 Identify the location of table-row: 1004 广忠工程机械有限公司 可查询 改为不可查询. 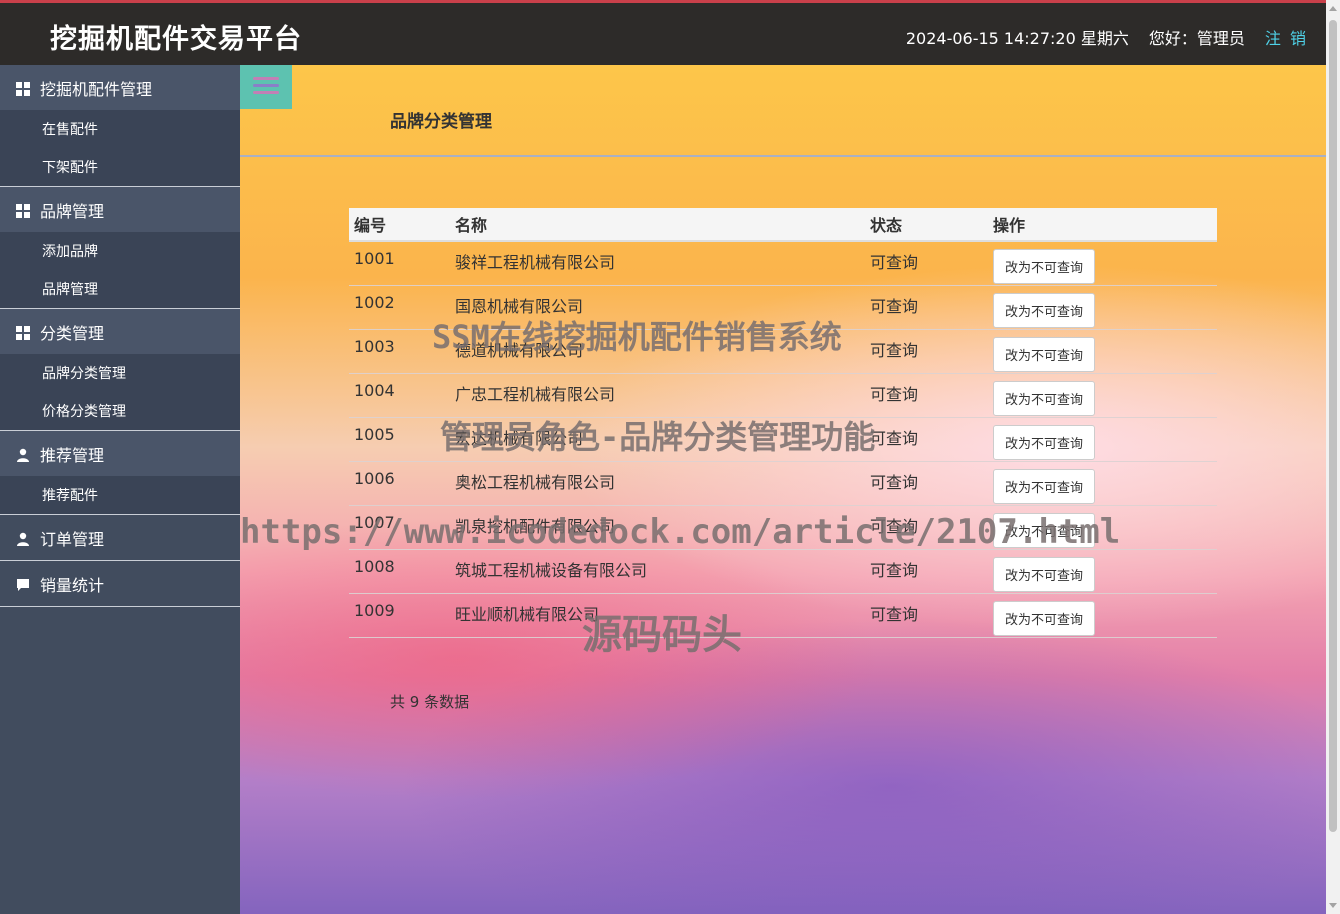
(783, 395).